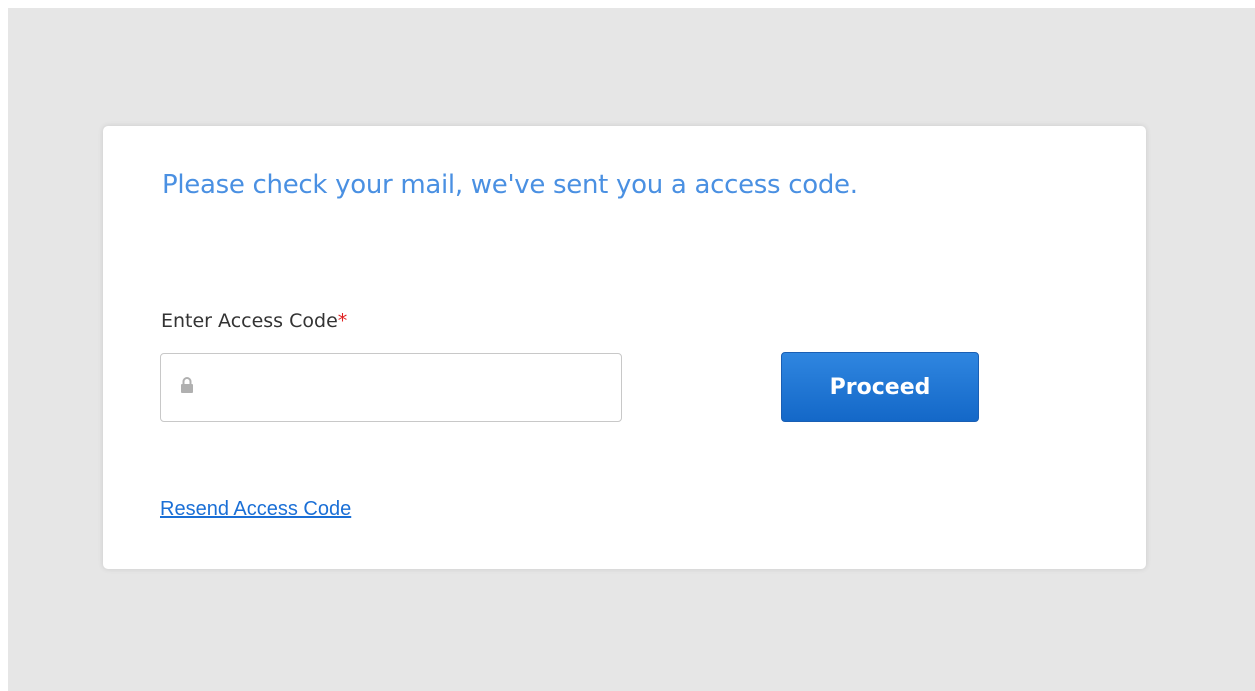  I want to click on required-asterisk: *, so click(342, 321).